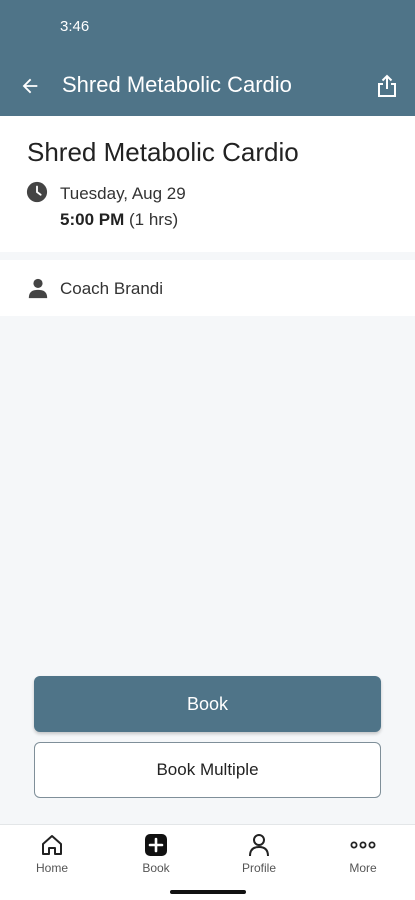  I want to click on person-outline-icon, so click(259, 845).